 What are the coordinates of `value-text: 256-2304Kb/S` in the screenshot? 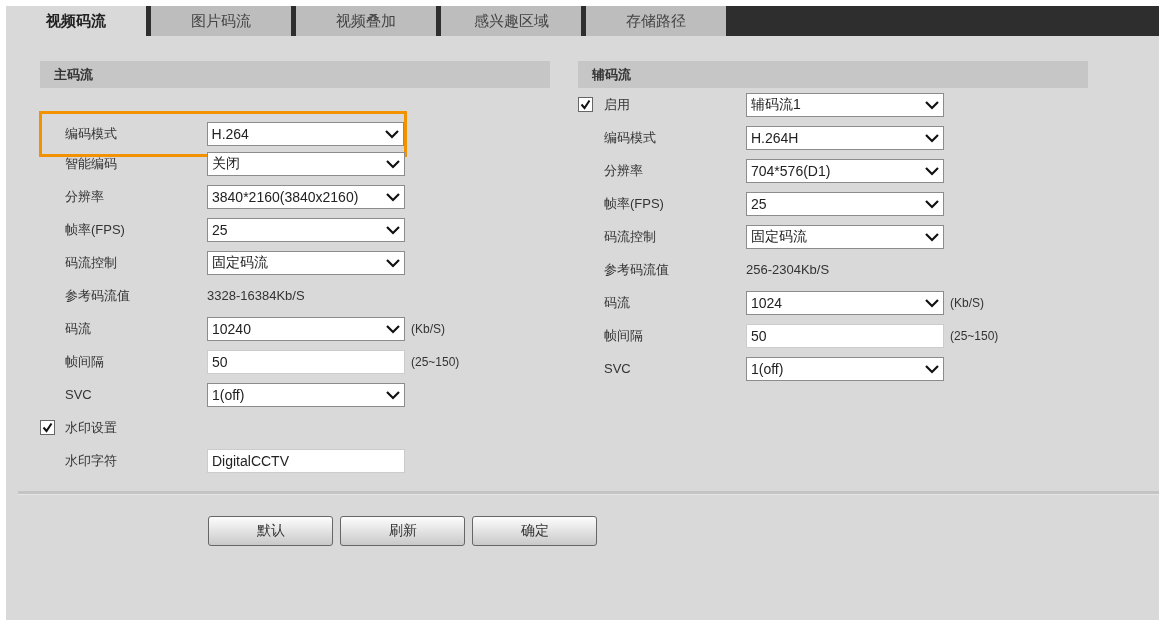 It's located at (788, 269).